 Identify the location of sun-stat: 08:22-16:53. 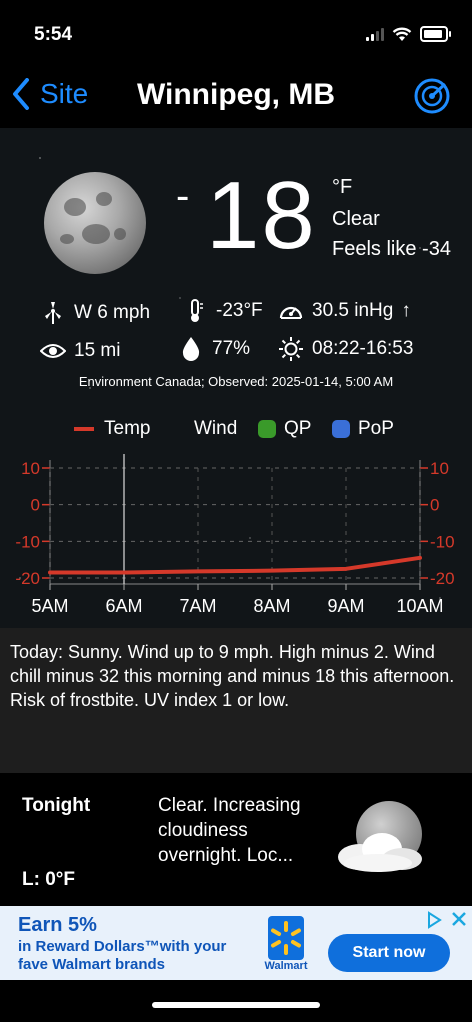
(345, 349).